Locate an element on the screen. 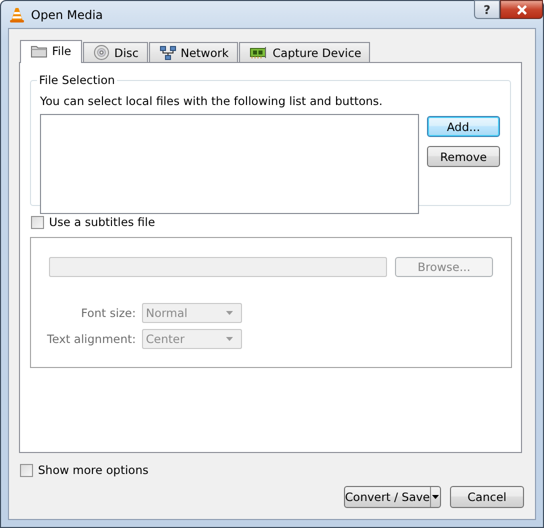  window-title: Open Media is located at coordinates (67, 15).